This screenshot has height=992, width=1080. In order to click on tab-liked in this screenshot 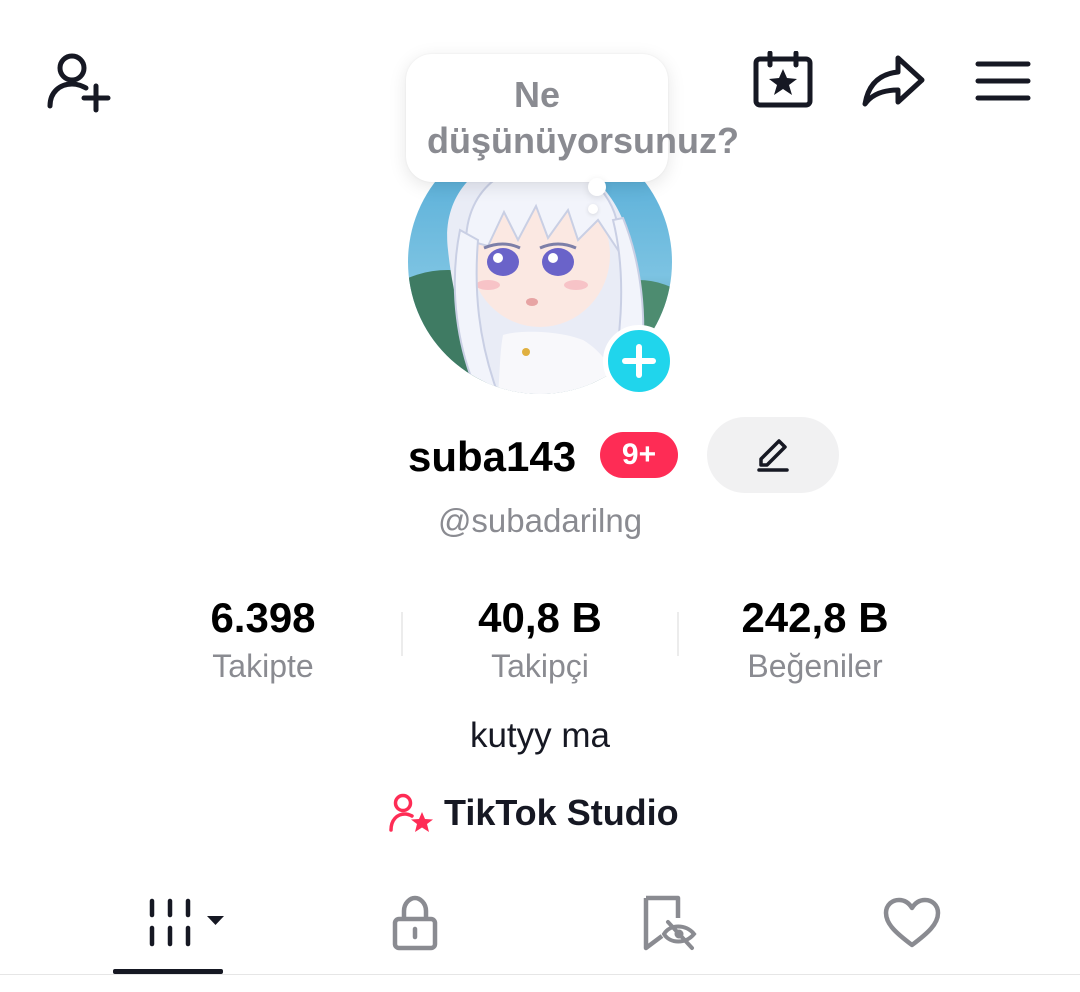, I will do `click(912, 923)`.